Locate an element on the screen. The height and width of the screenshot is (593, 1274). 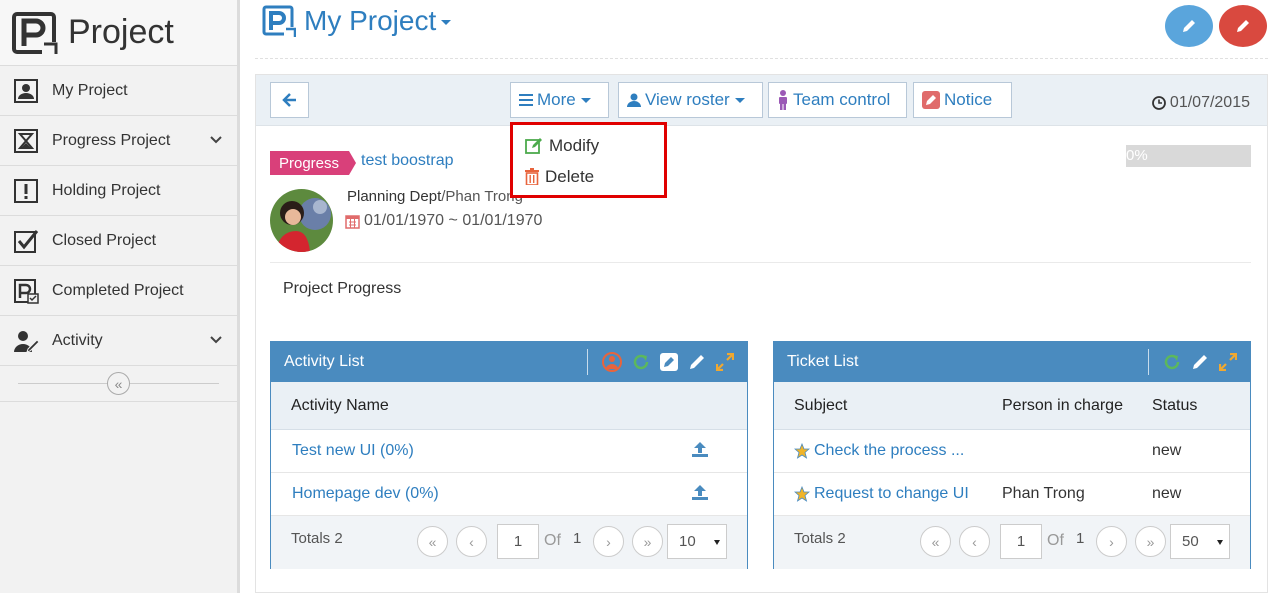
sidebar-item-my-project: My Project is located at coordinates (118, 91).